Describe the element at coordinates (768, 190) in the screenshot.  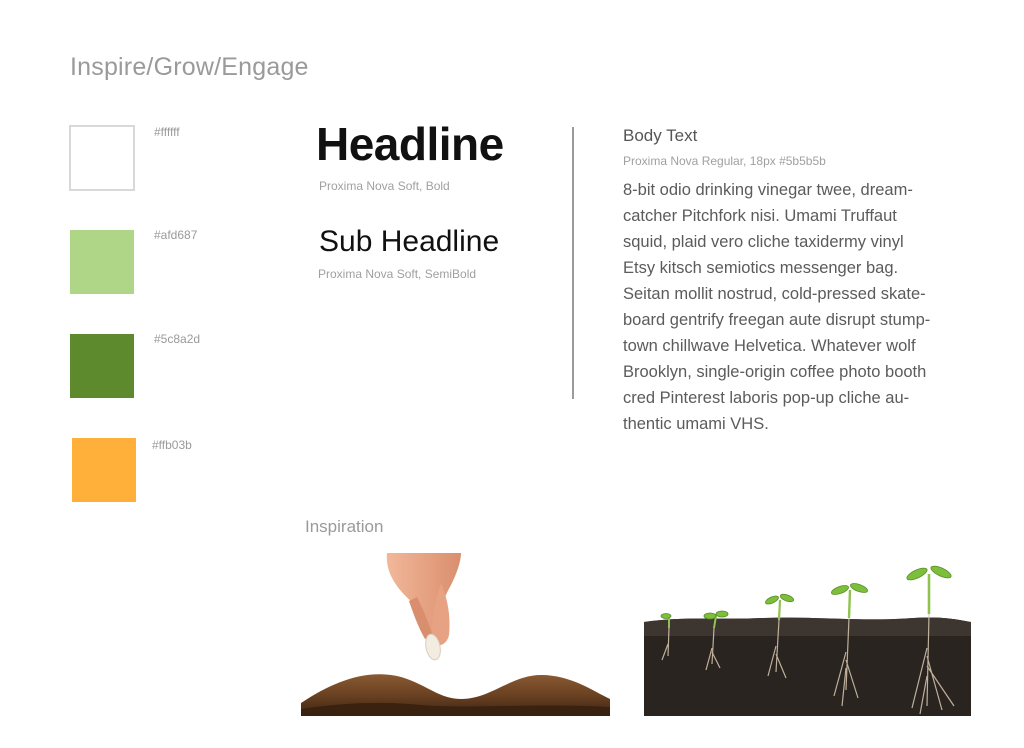
I see `body-line: 8-bit odio drinking vinegar twee, dream-` at that location.